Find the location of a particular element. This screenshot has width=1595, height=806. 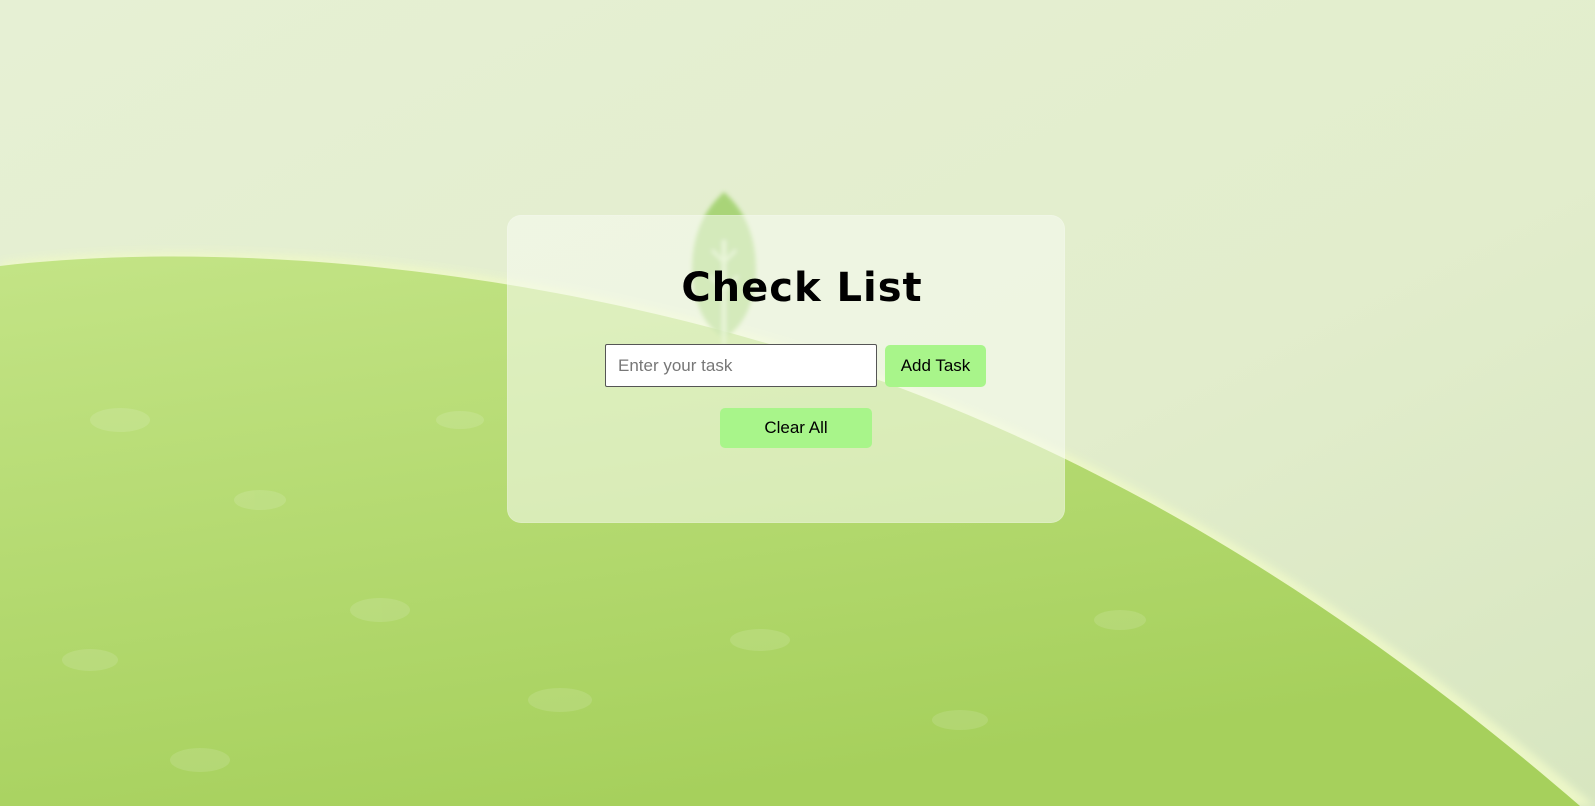

checklist-card: Check List Add Task Clear All is located at coordinates (786, 369).